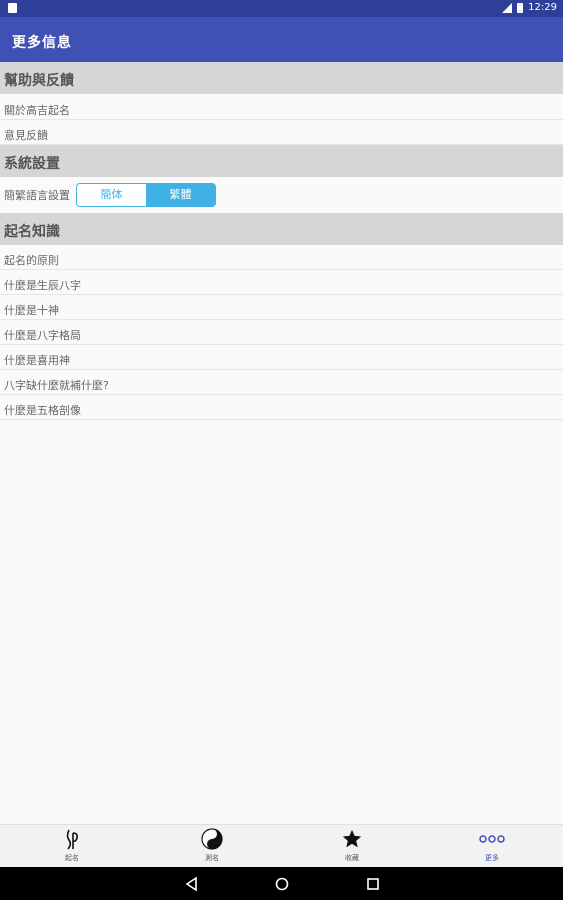 This screenshot has height=900, width=563. I want to click on nav-item-naming: 起名, so click(72, 846).